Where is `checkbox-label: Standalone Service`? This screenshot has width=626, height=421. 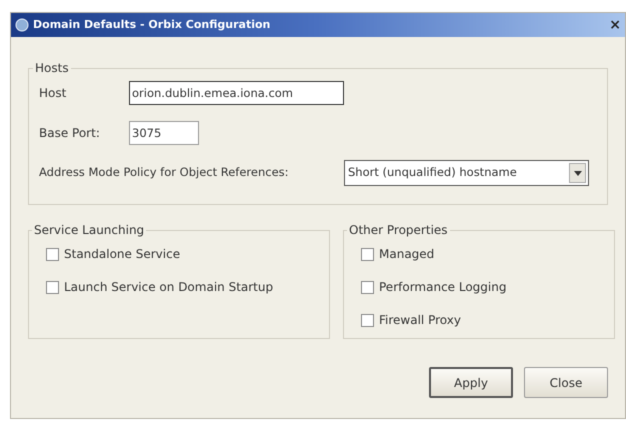
checkbox-label: Standalone Service is located at coordinates (122, 254).